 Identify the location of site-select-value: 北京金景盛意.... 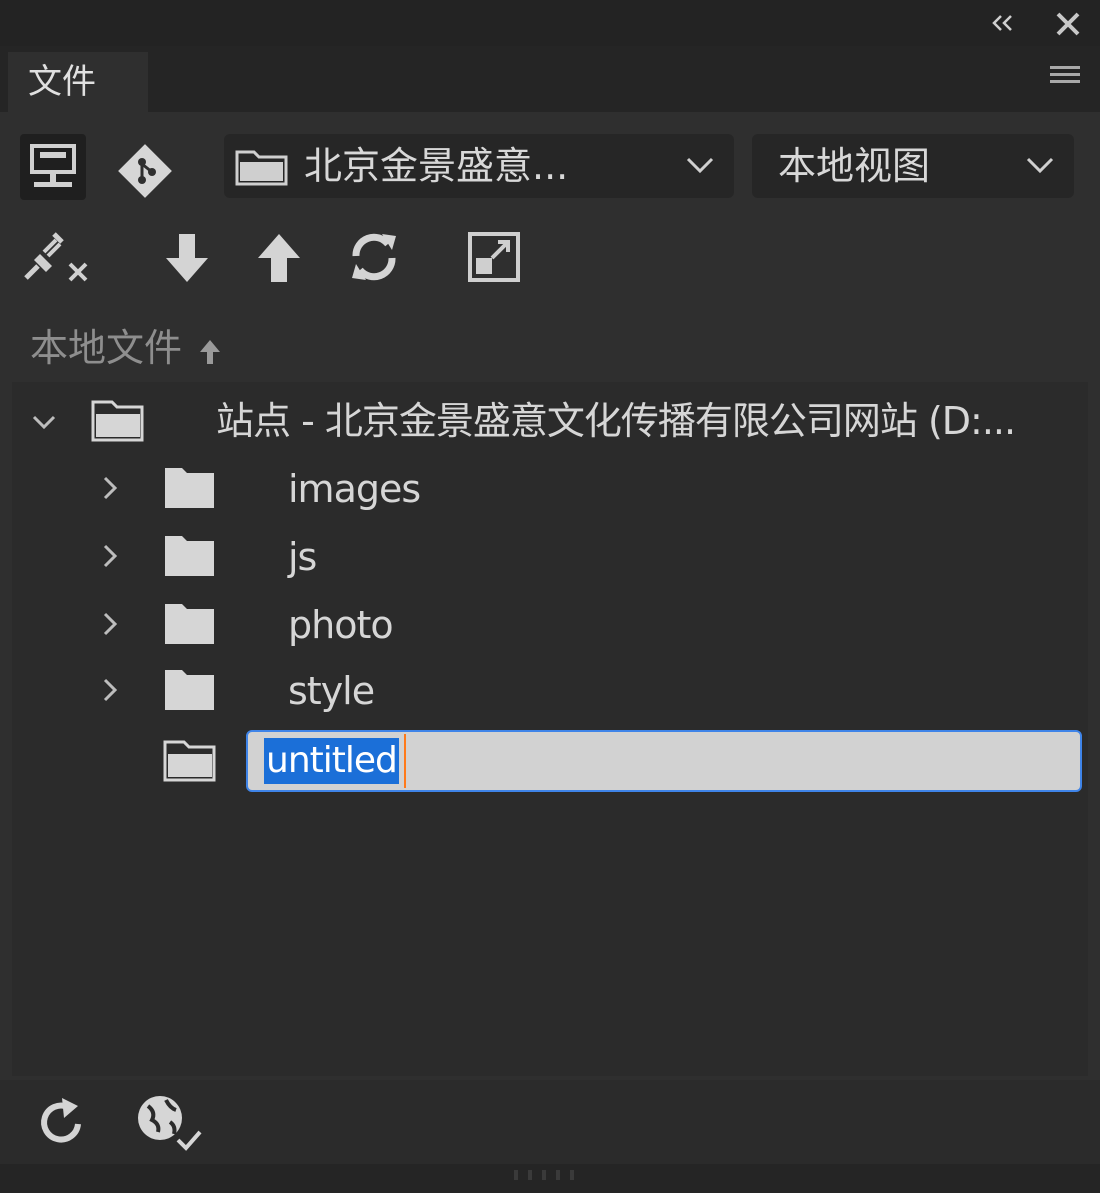
(436, 166).